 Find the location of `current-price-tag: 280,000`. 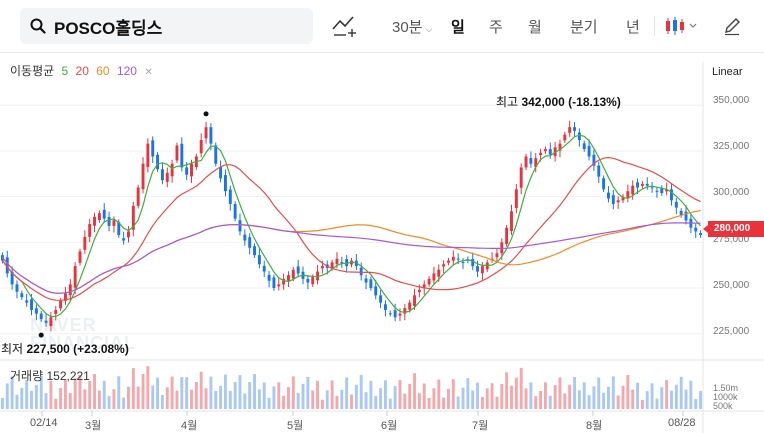

current-price-tag: 280,000 is located at coordinates (733, 229).